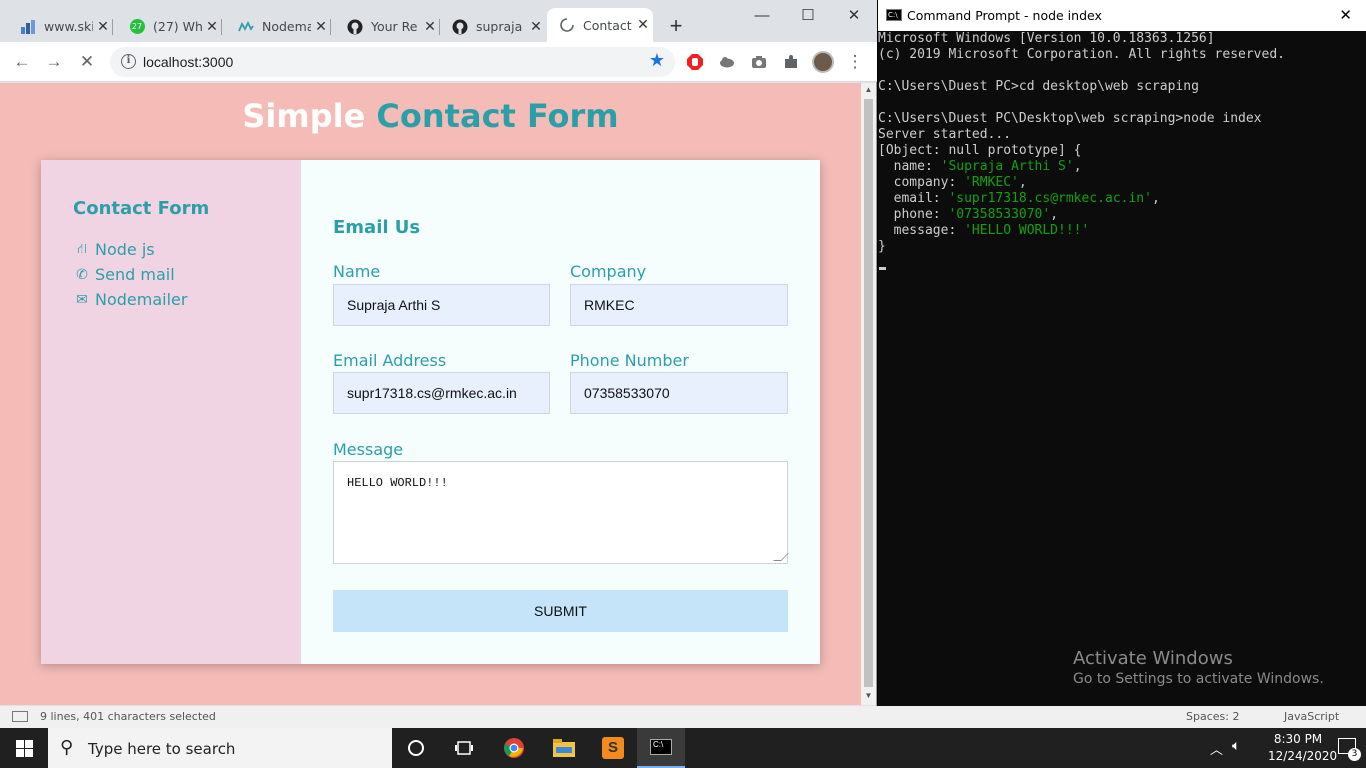  I want to click on tab-contact-active: Contact ✕, so click(600, 25).